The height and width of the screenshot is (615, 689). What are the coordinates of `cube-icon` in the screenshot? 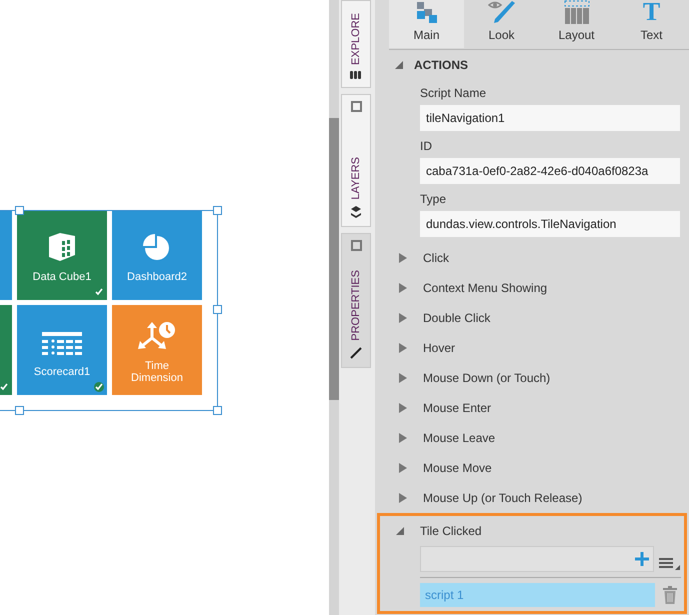 It's located at (62, 247).